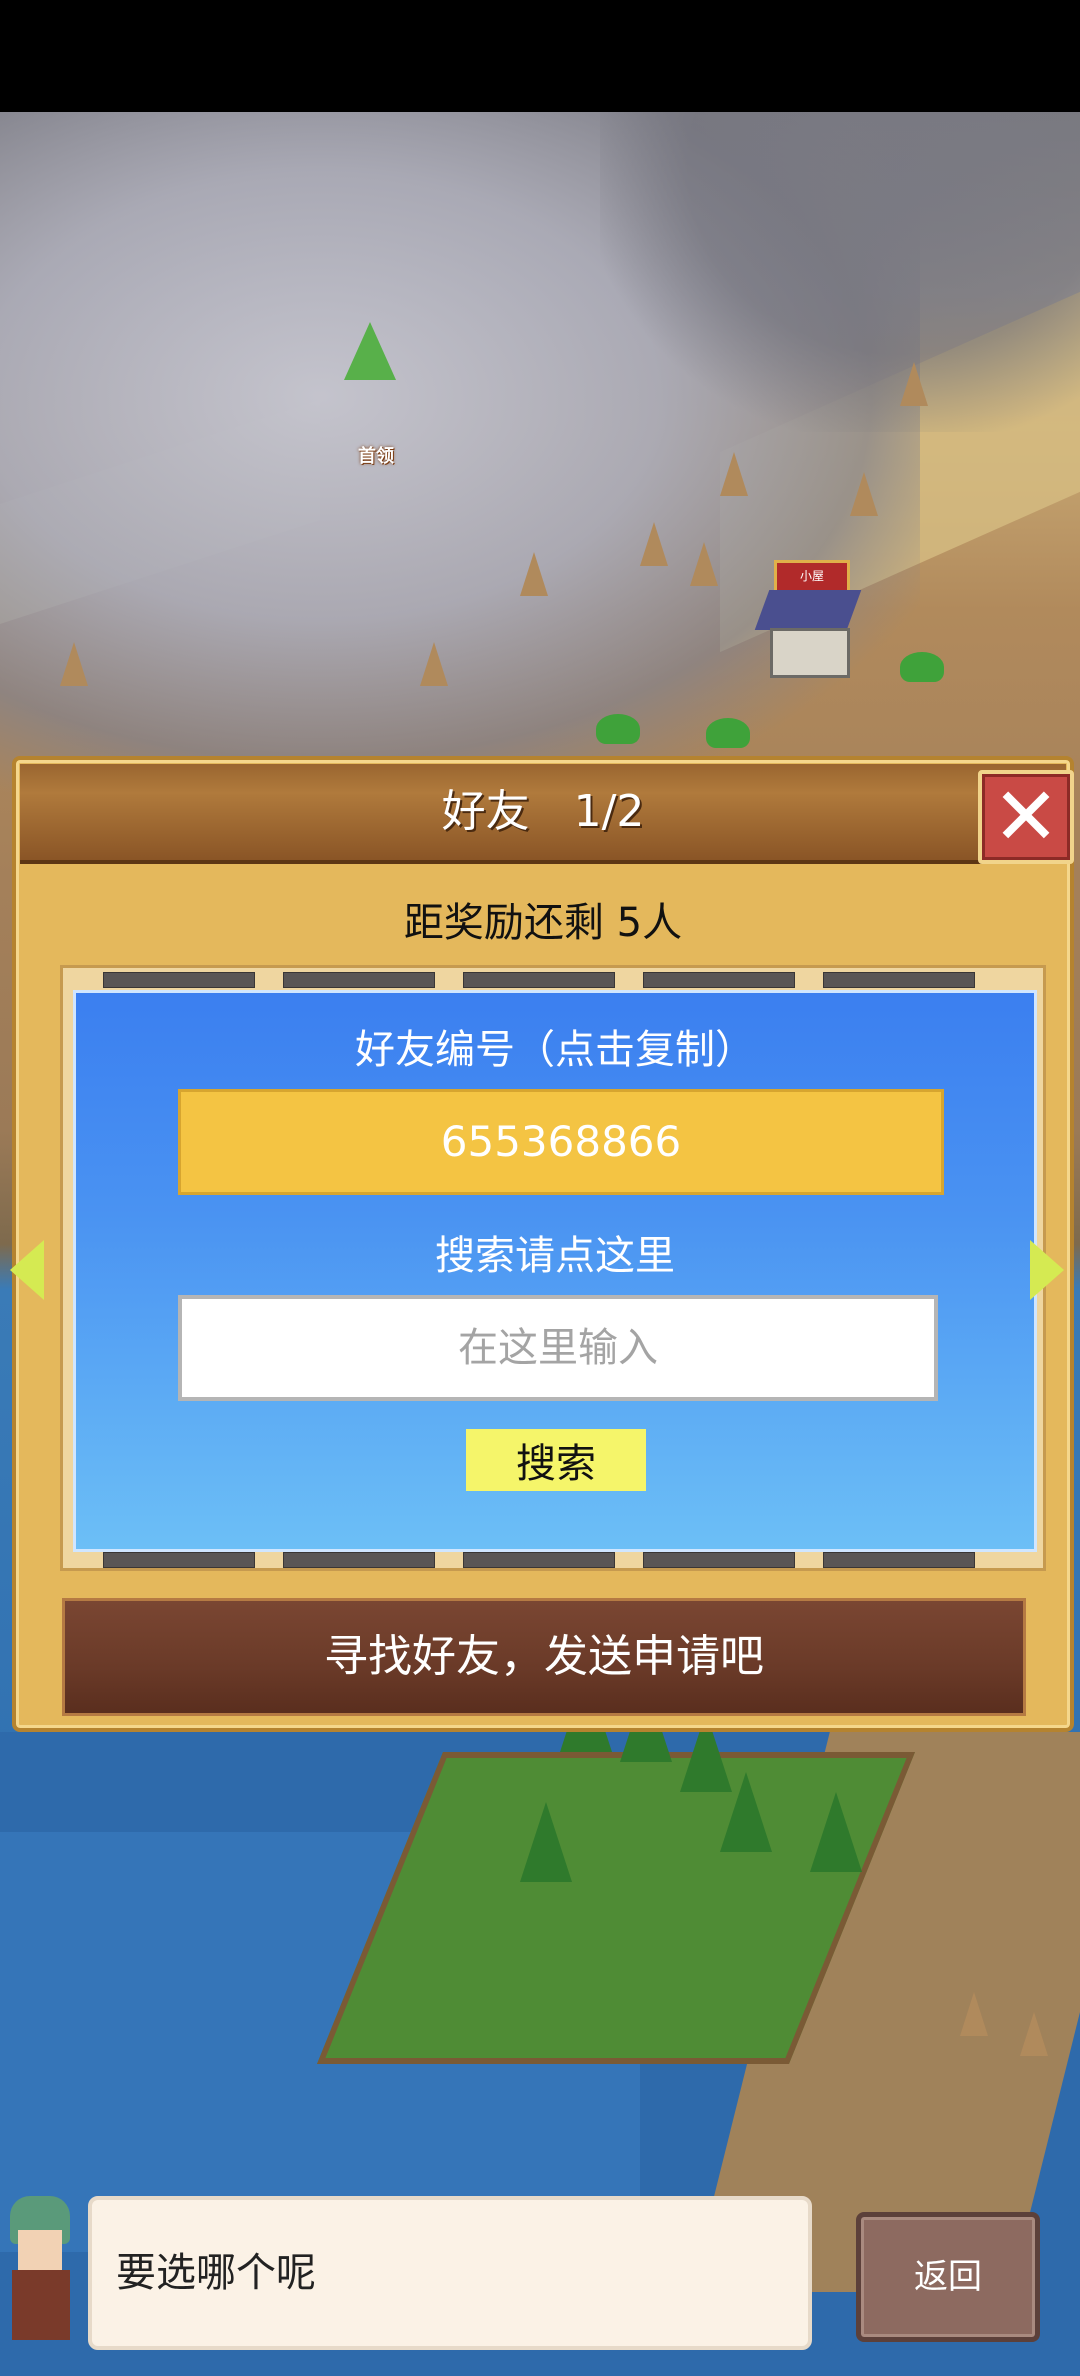 This screenshot has height=2376, width=1080. I want to click on fog-cloud, so click(840, 272).